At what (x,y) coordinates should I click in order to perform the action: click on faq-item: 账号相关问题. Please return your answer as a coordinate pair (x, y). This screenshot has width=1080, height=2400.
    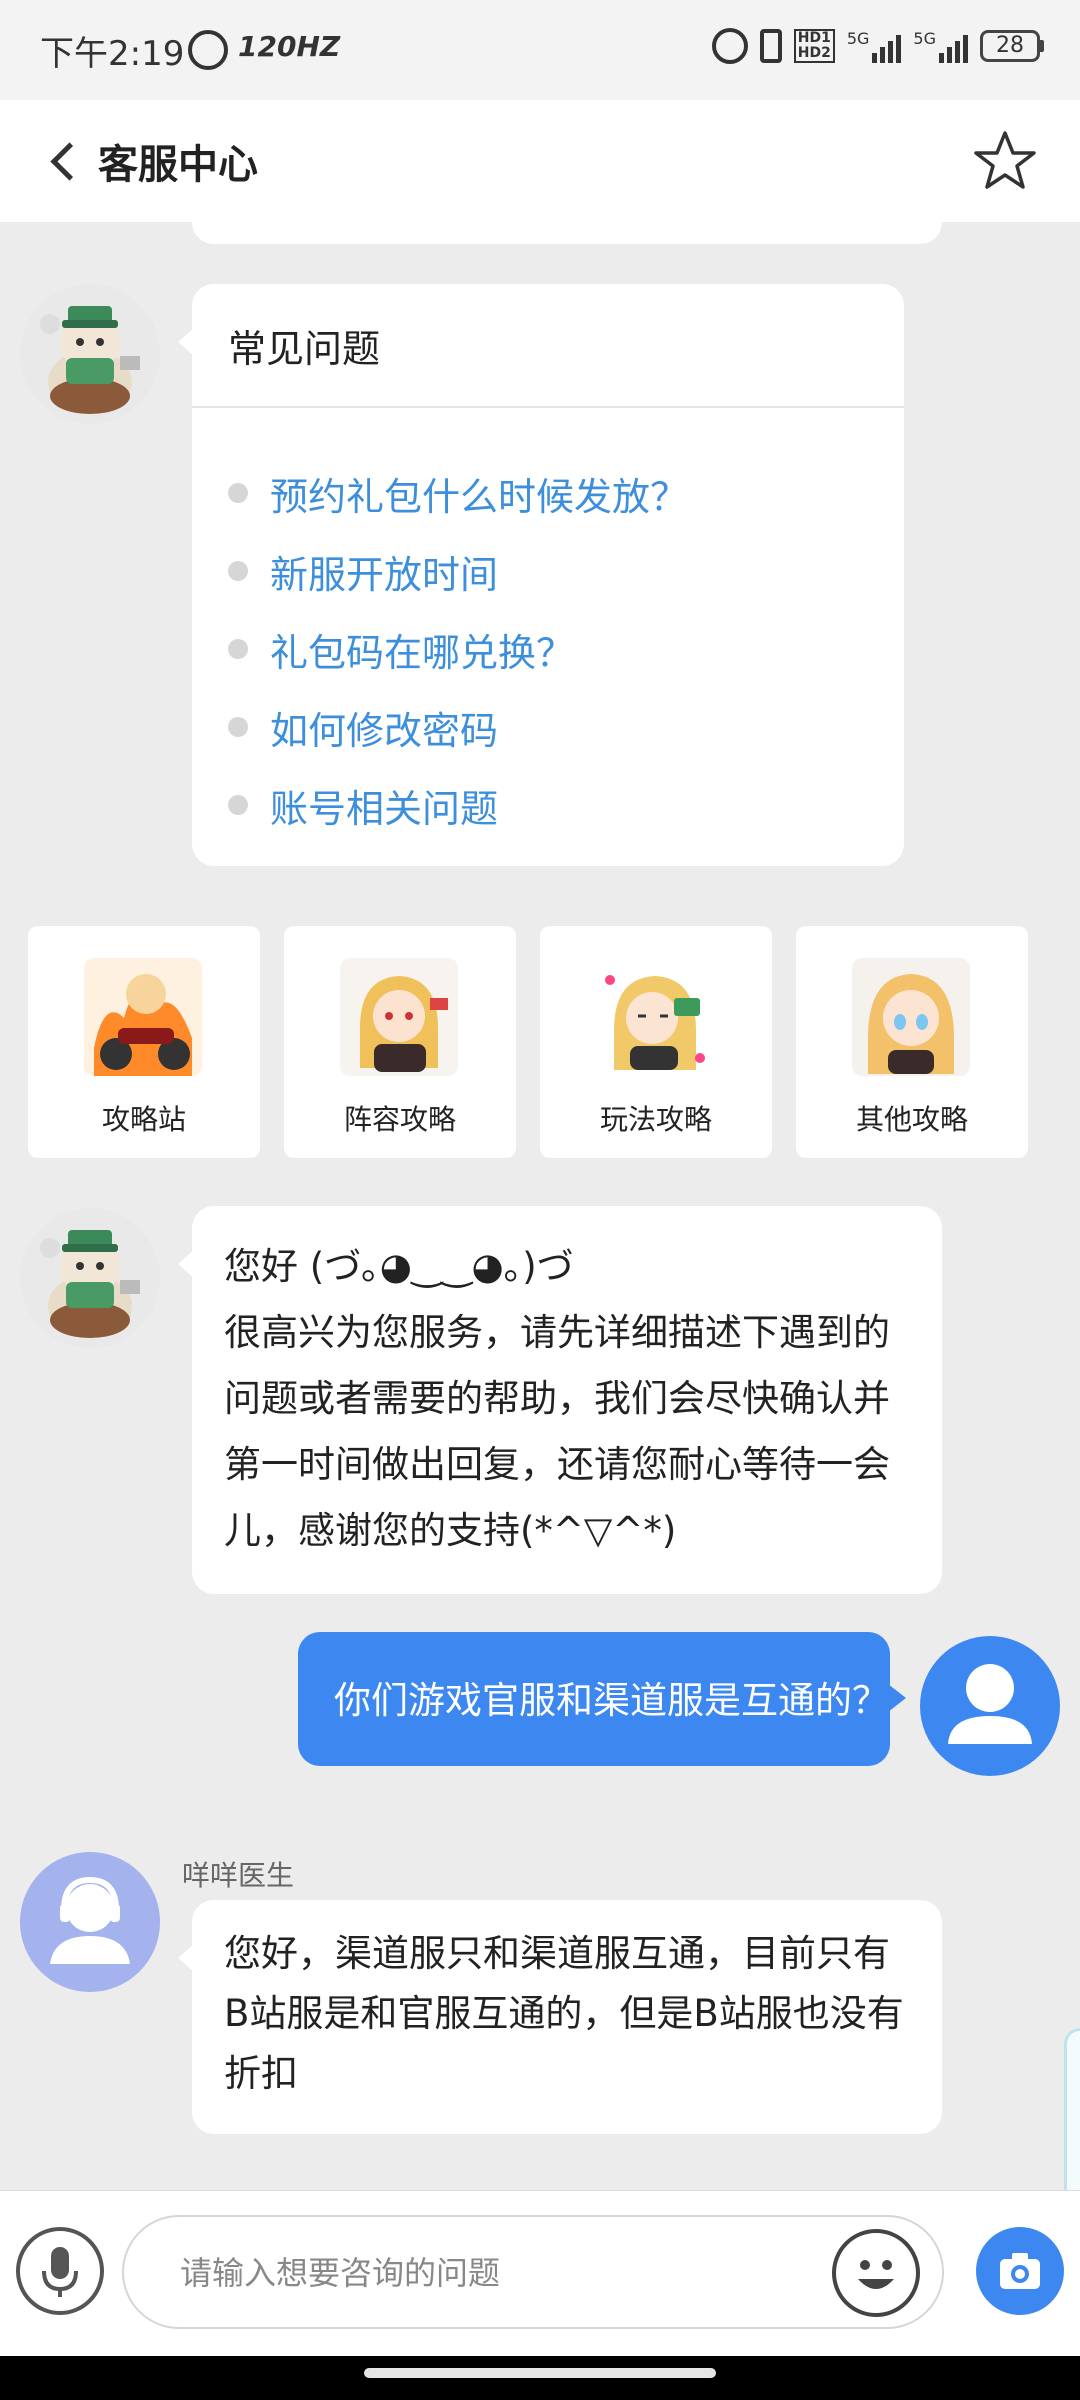
    Looking at the image, I should click on (458, 805).